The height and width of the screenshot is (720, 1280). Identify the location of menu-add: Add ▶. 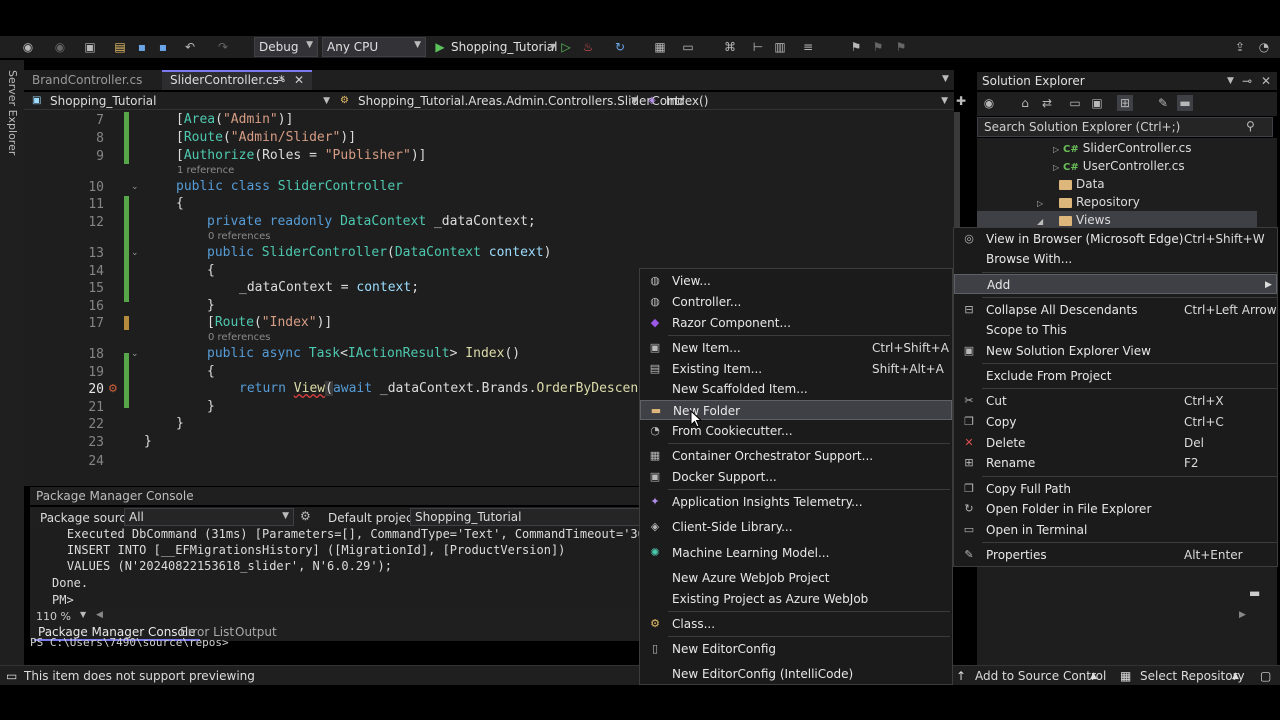
(1115, 284).